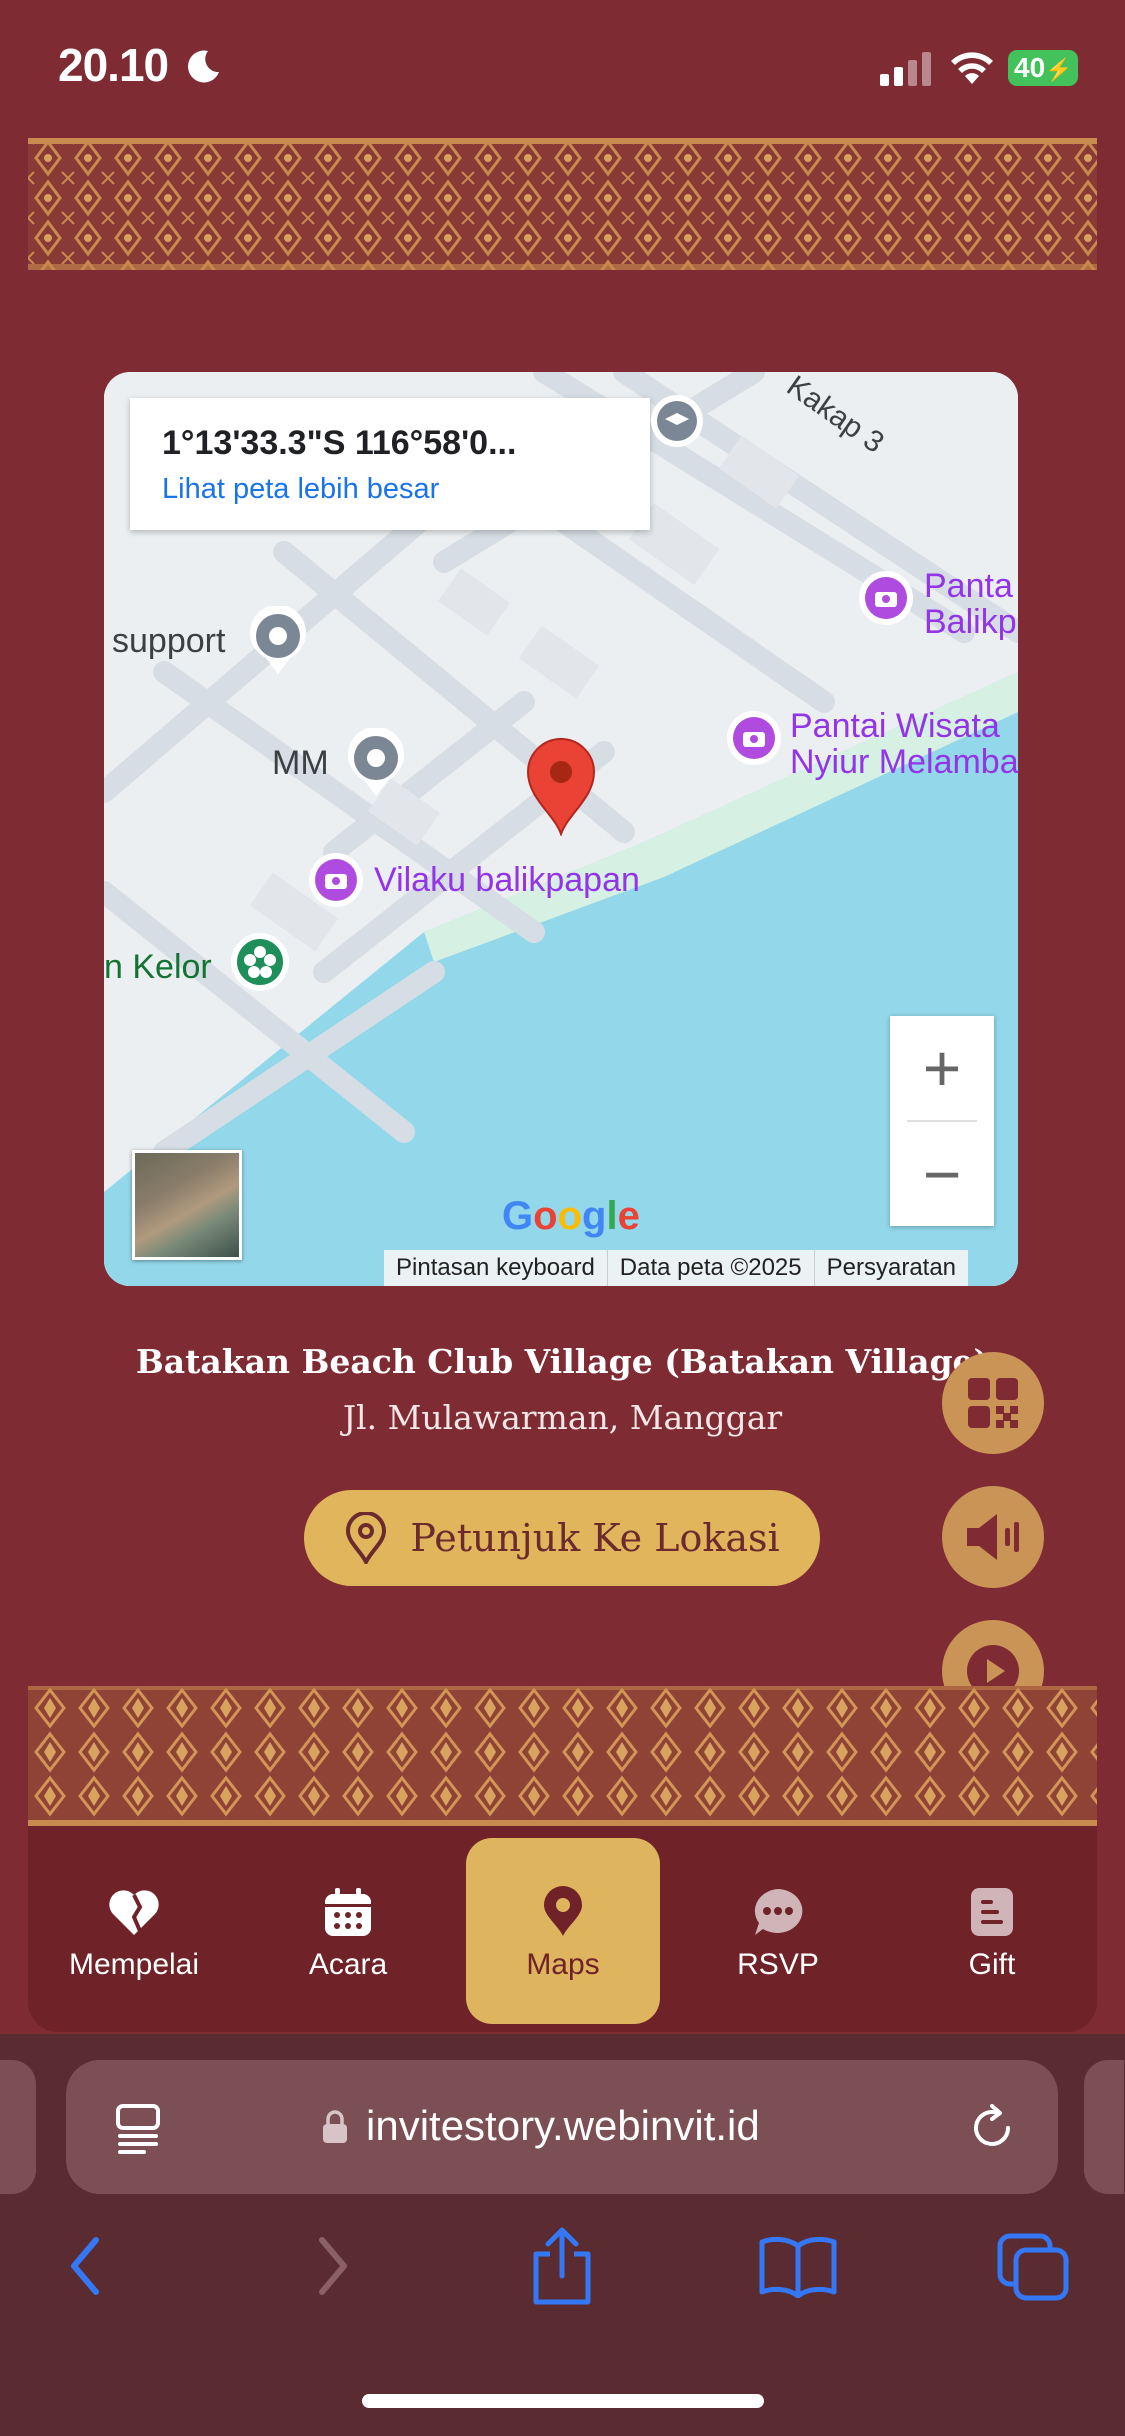 The height and width of the screenshot is (2436, 1125). What do you see at coordinates (348, 1964) in the screenshot?
I see `nav-label: Acara` at bounding box center [348, 1964].